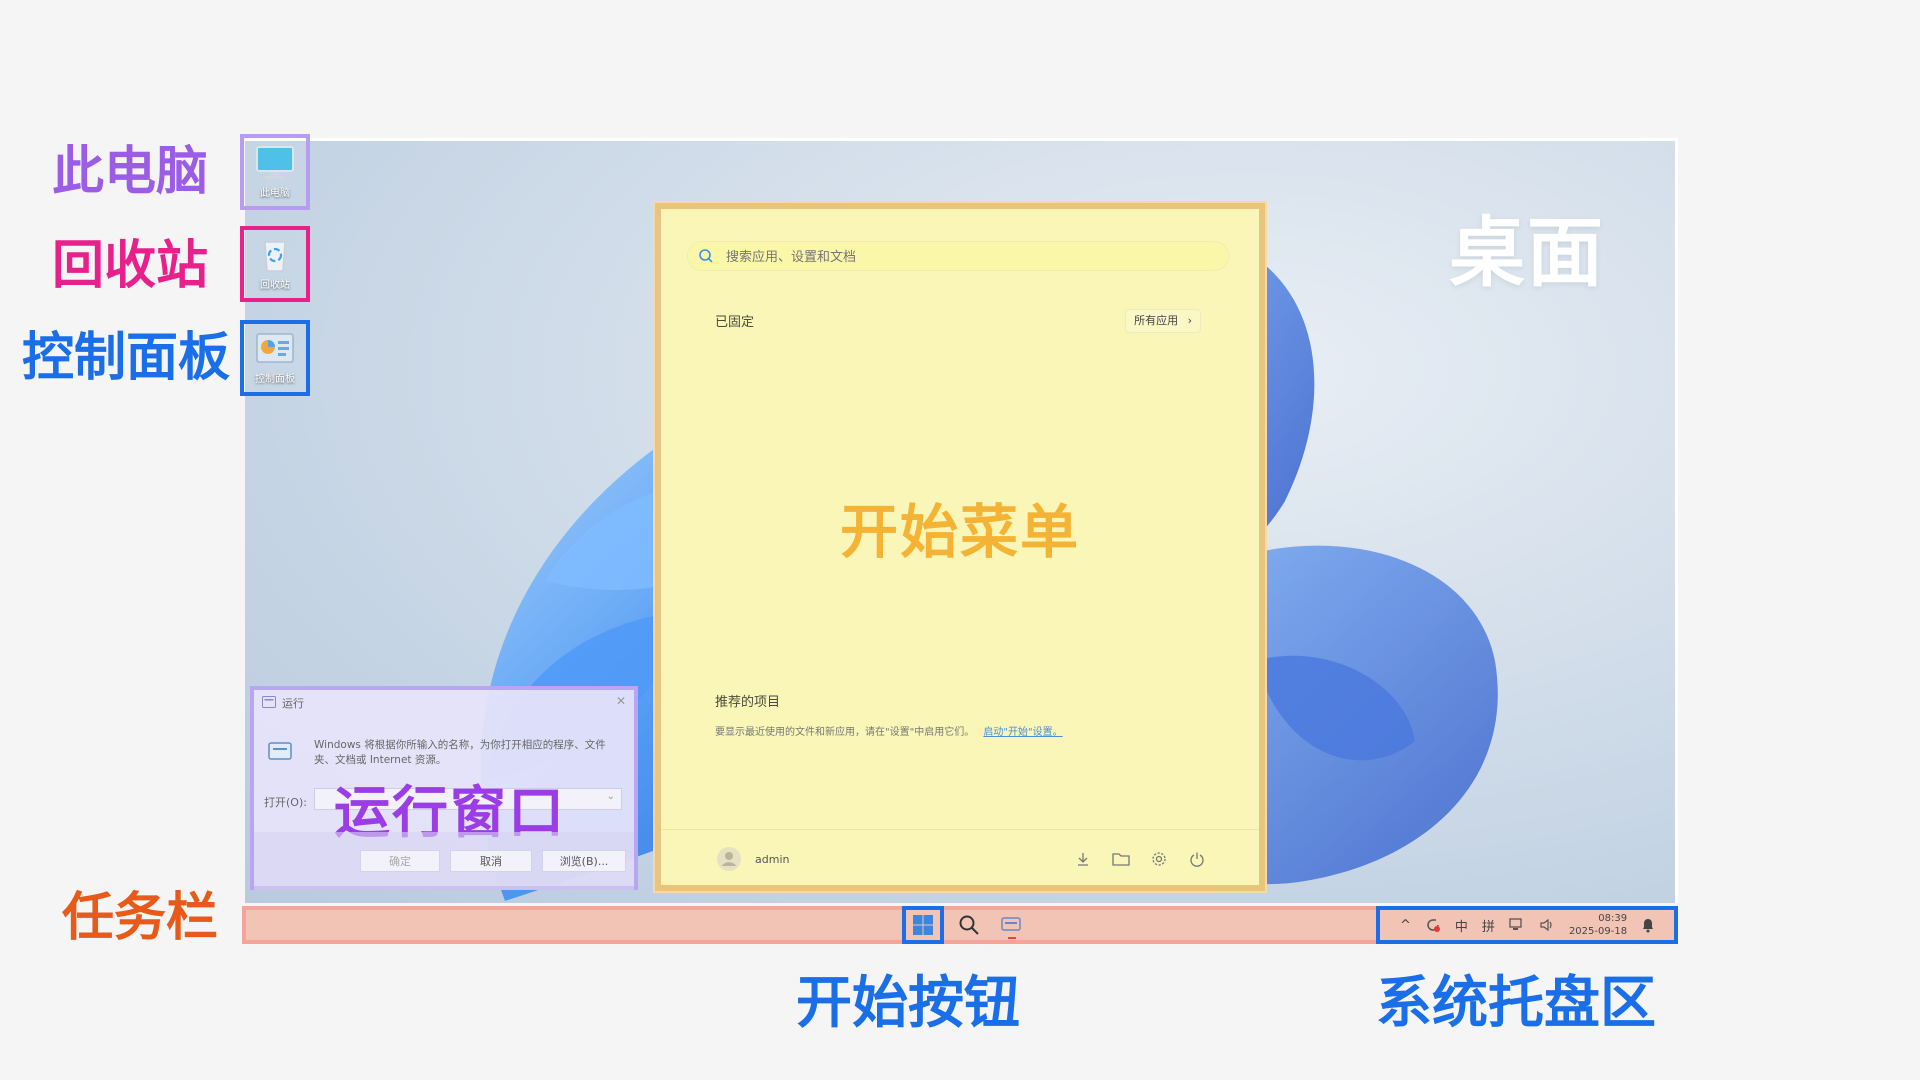 The image size is (1920, 1080). I want to click on ime-name-indicator: 拼, so click(1488, 925).